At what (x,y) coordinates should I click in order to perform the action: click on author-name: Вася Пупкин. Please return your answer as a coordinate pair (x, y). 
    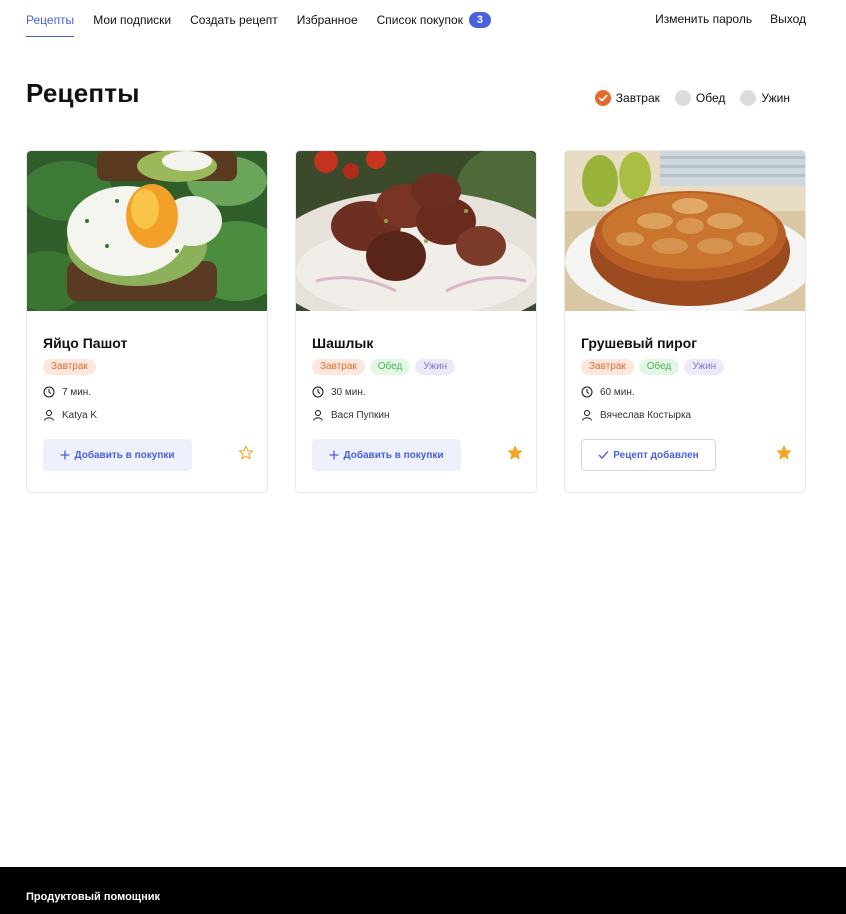
    Looking at the image, I should click on (360, 415).